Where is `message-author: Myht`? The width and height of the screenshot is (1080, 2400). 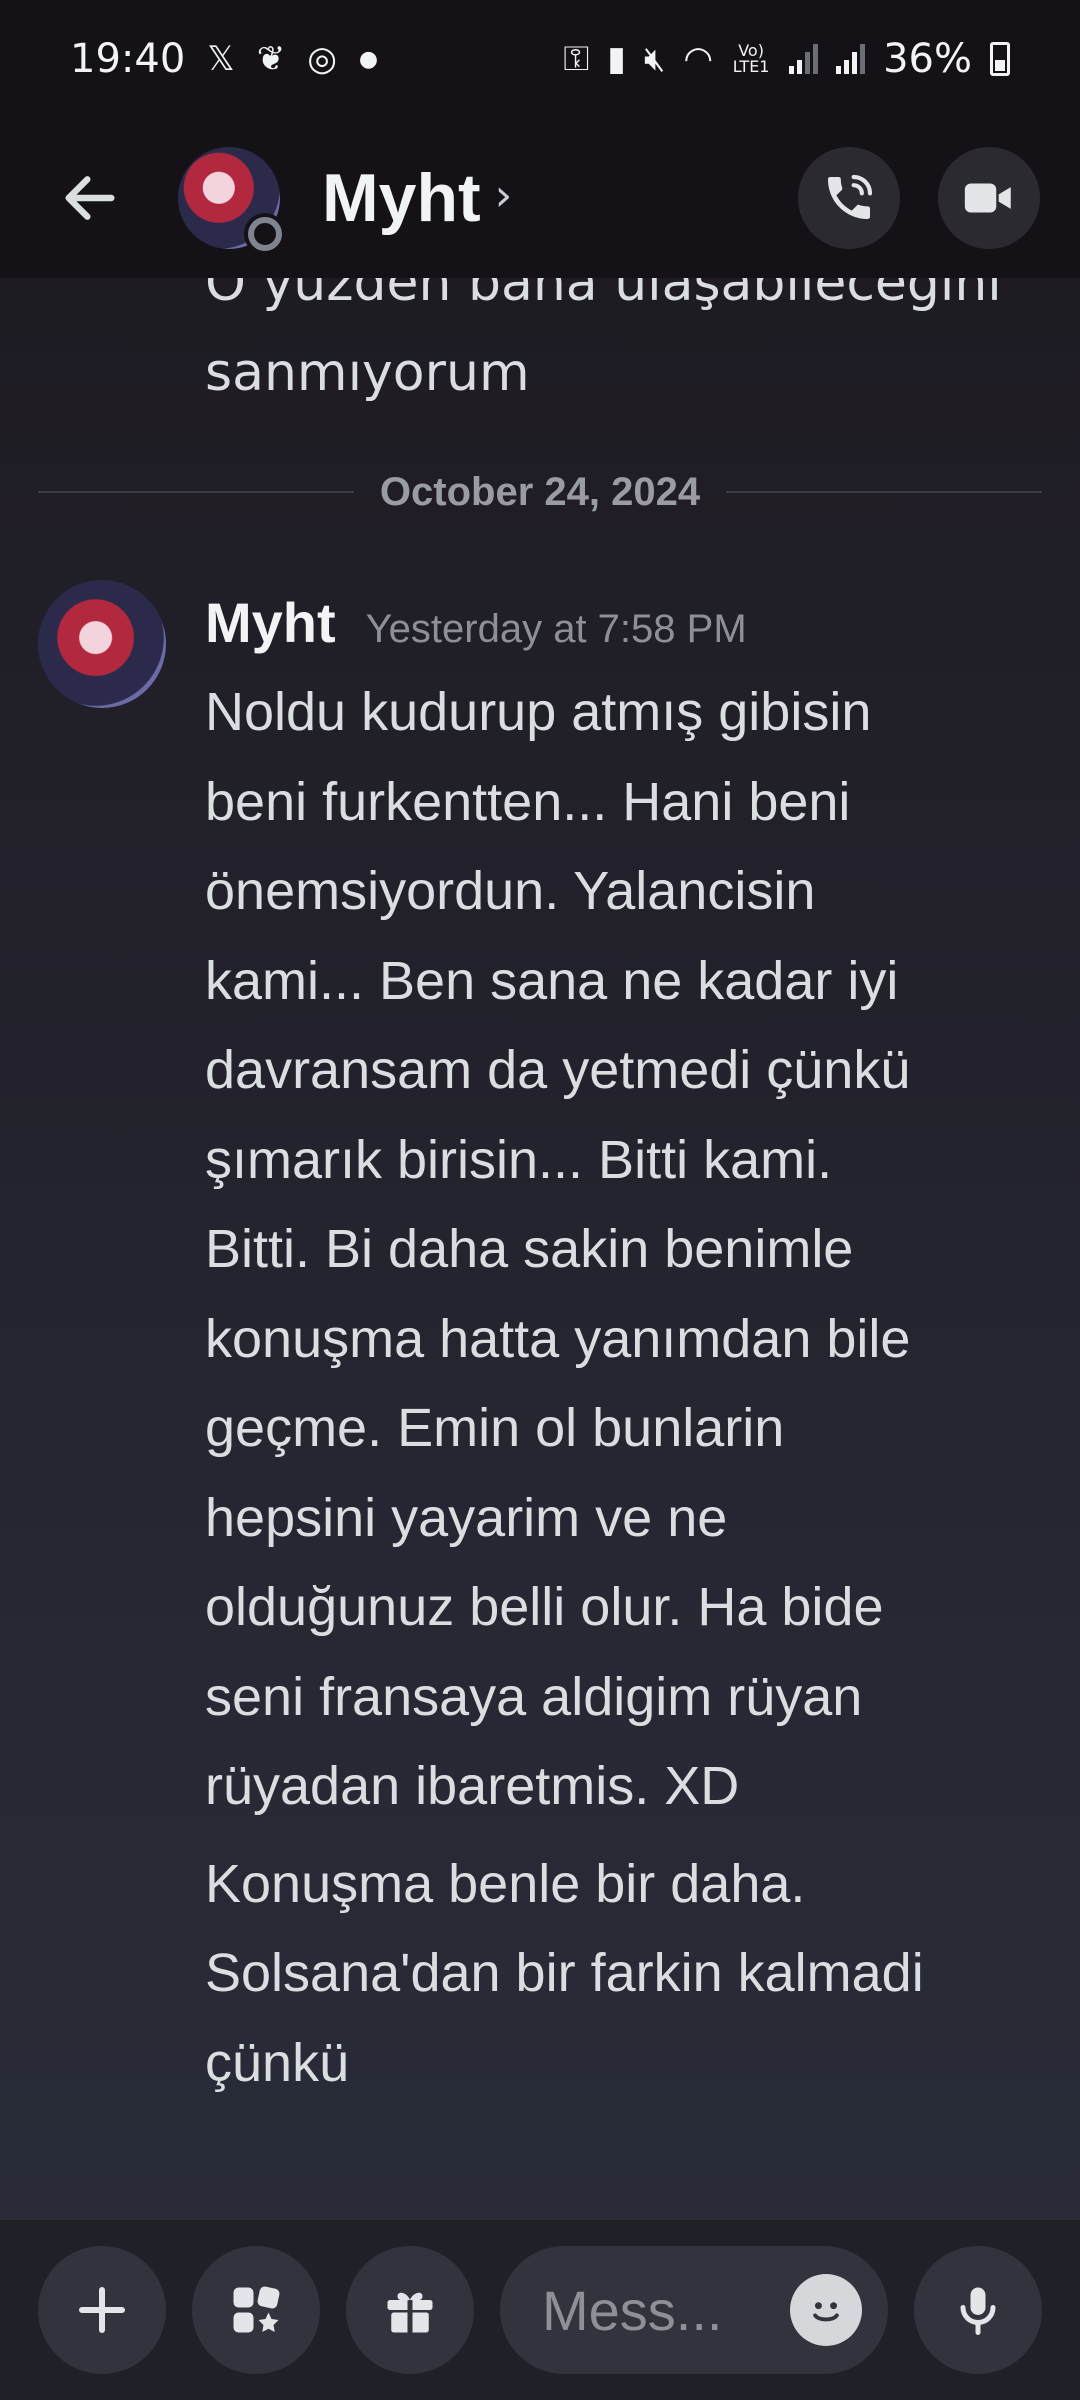
message-author: Myht is located at coordinates (270, 622).